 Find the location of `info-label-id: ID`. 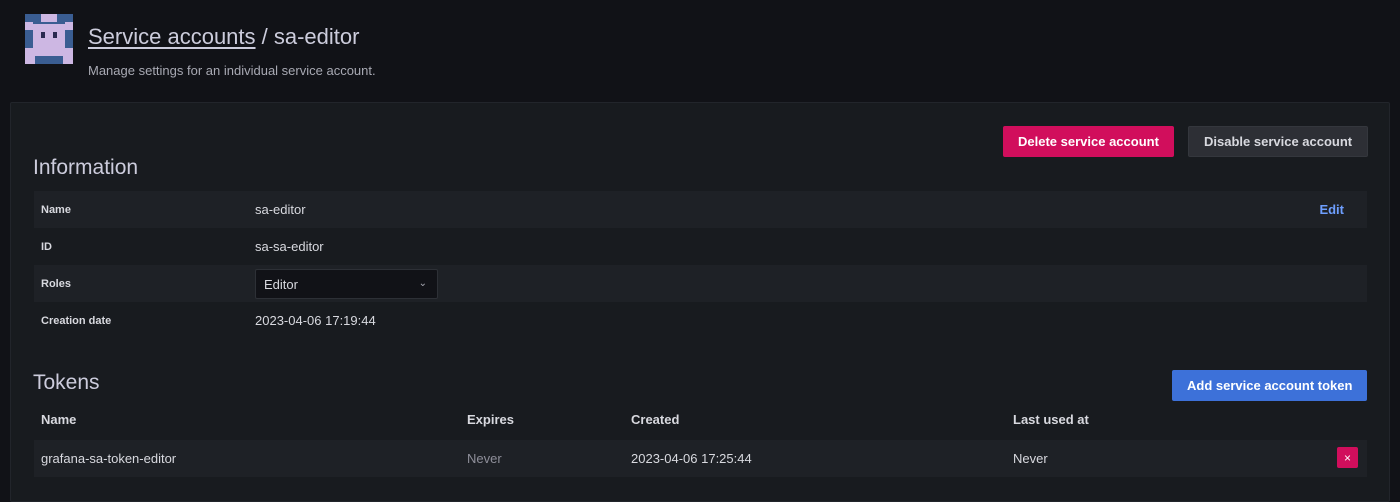

info-label-id: ID is located at coordinates (46, 246).